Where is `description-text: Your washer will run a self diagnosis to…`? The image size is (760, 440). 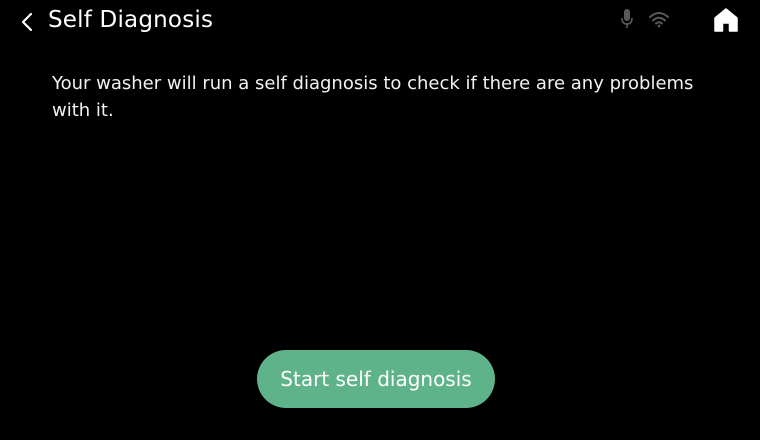
description-text: Your washer will run a self diagnosis to… is located at coordinates (373, 97).